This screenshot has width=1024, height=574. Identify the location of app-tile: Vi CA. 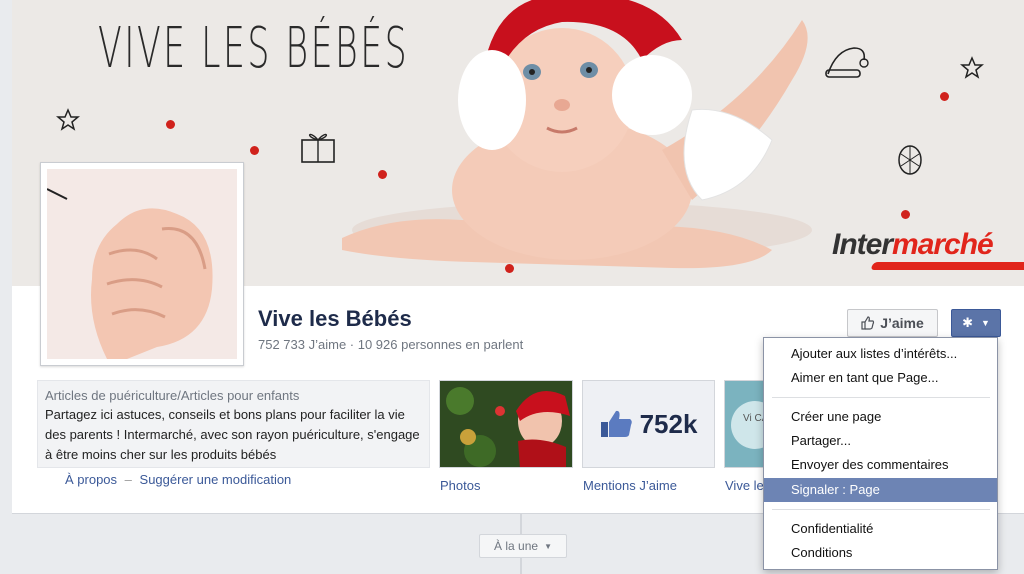
(745, 424).